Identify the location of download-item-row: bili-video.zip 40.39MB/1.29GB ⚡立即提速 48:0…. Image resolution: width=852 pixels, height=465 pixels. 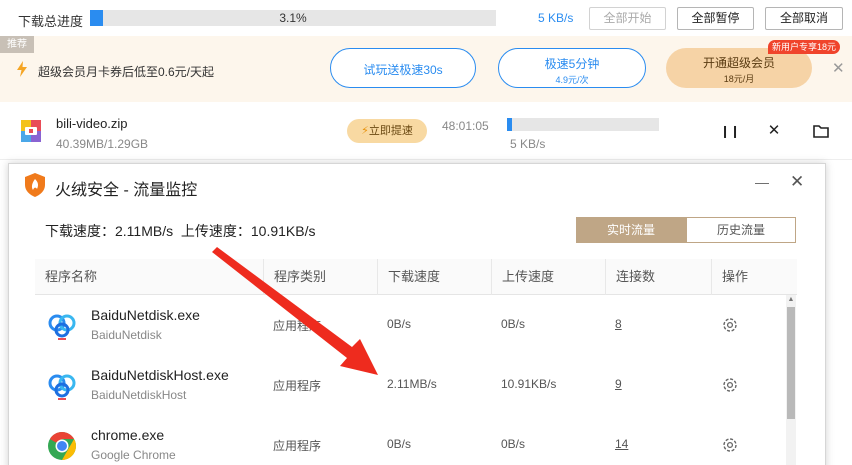
(426, 131).